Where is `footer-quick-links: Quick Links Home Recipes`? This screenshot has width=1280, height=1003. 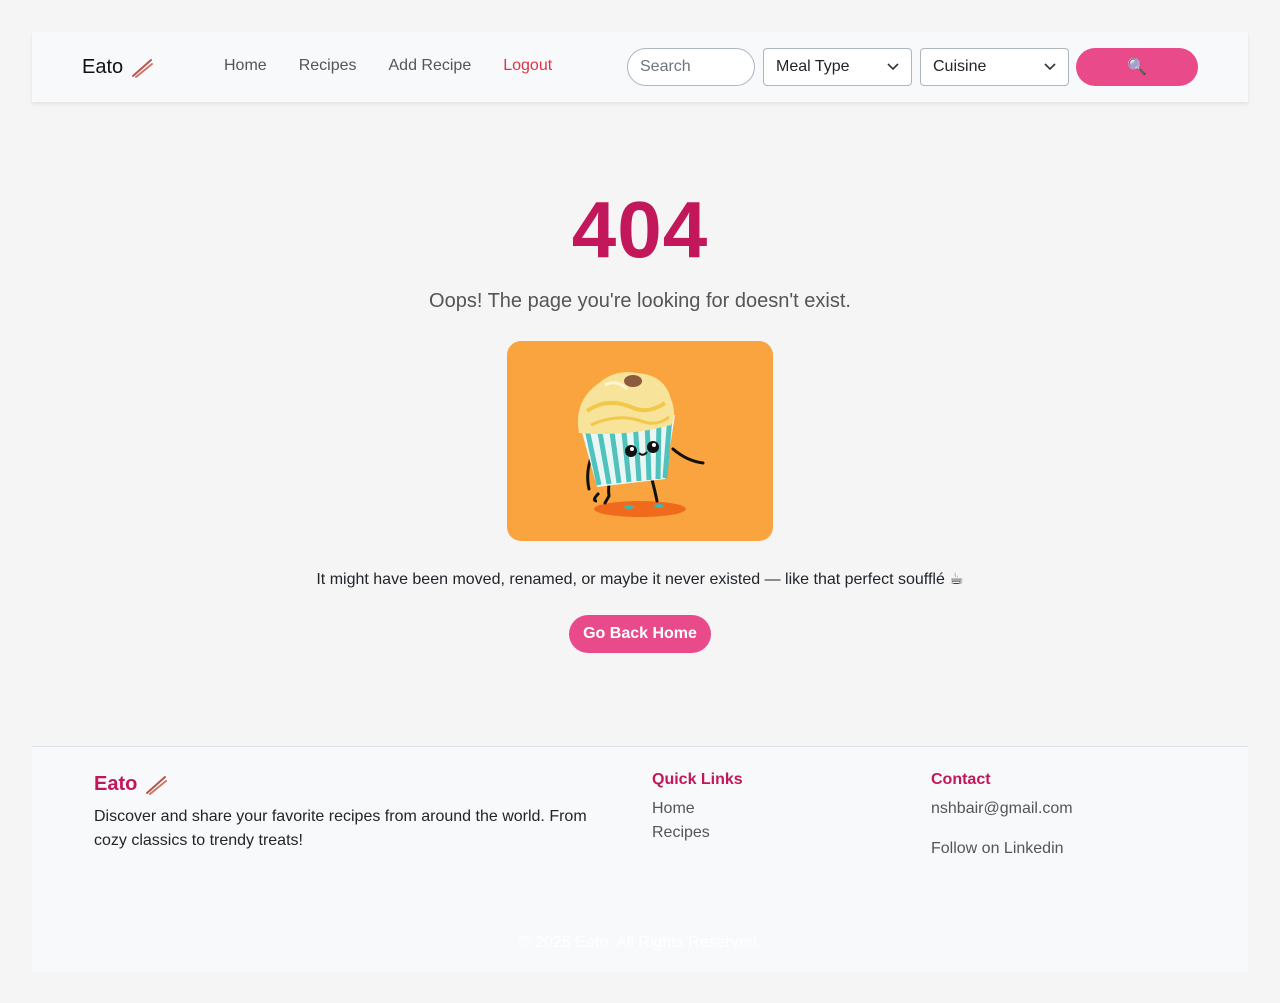 footer-quick-links: Quick Links Home Recipes is located at coordinates (697, 808).